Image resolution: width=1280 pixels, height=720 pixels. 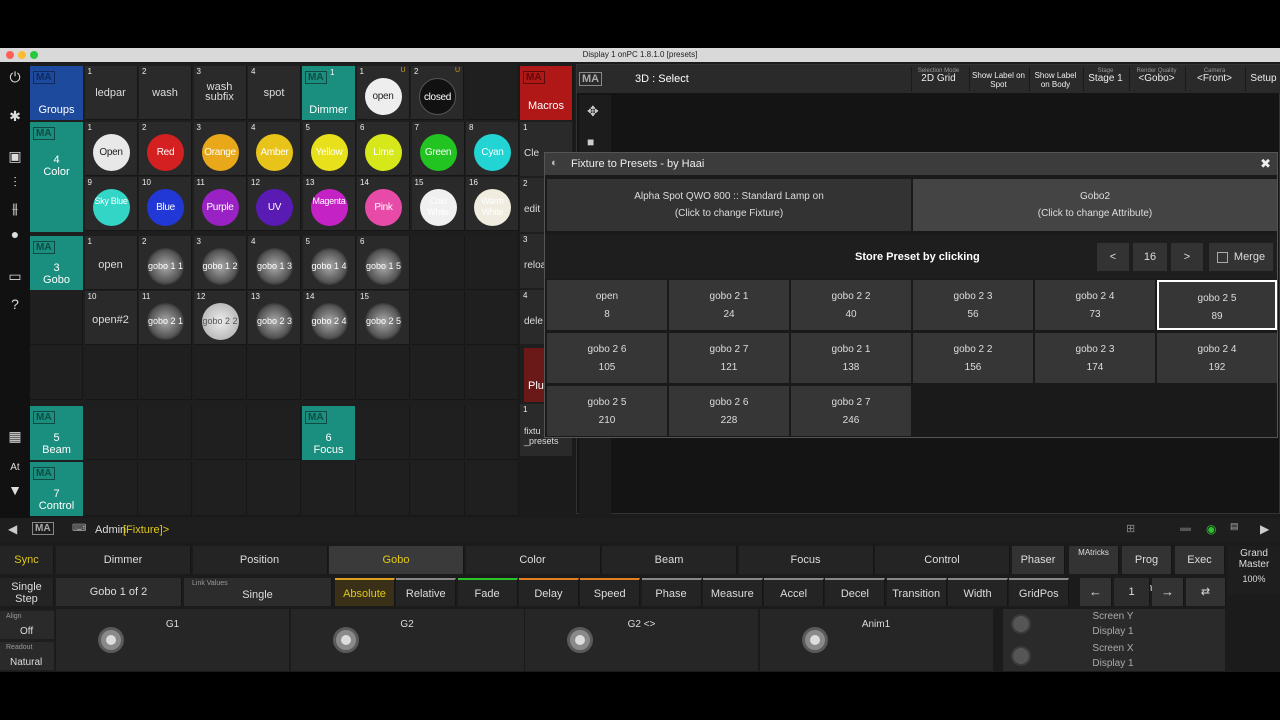 I want to click on color-preset: 2 Red, so click(x=165, y=149).